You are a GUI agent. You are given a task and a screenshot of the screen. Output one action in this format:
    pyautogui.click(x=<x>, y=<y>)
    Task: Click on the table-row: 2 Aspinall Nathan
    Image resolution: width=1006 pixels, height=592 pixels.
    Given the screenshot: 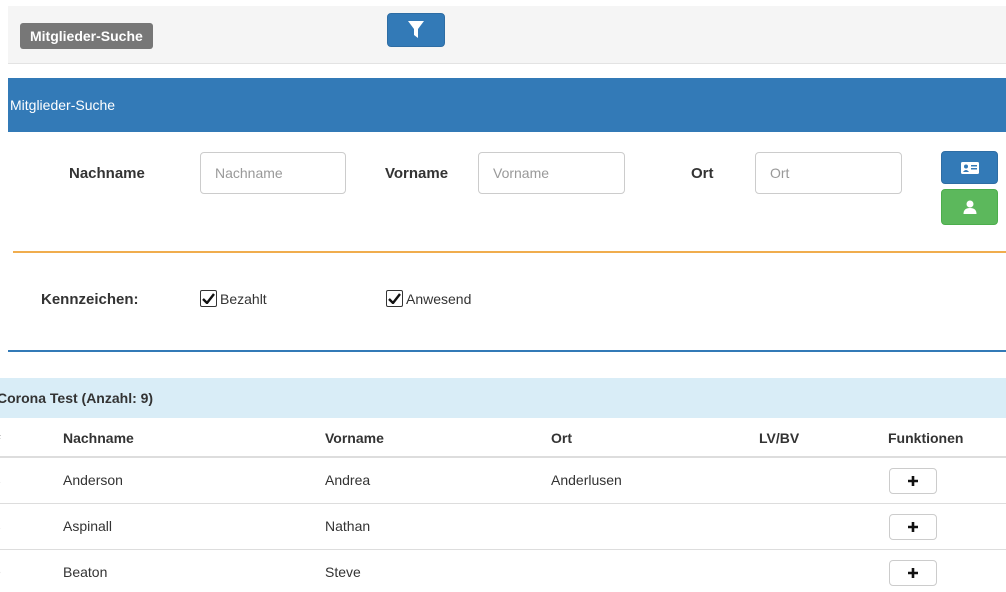 What is the action you would take?
    pyautogui.click(x=503, y=527)
    